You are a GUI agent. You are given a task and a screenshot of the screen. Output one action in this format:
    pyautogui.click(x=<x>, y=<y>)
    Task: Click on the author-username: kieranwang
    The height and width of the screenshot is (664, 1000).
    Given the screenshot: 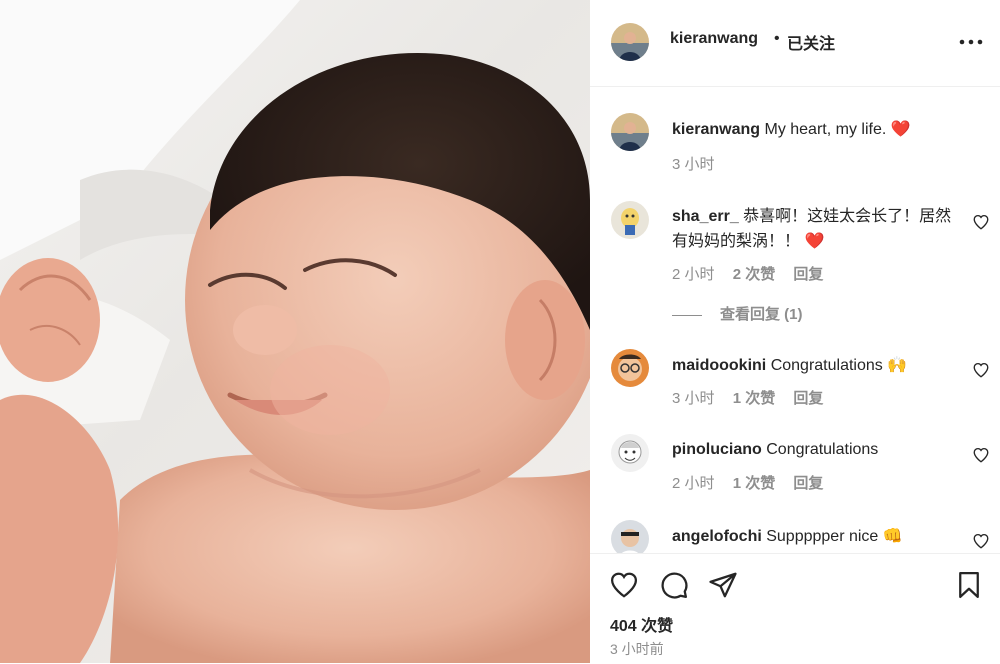 What is the action you would take?
    pyautogui.click(x=714, y=39)
    